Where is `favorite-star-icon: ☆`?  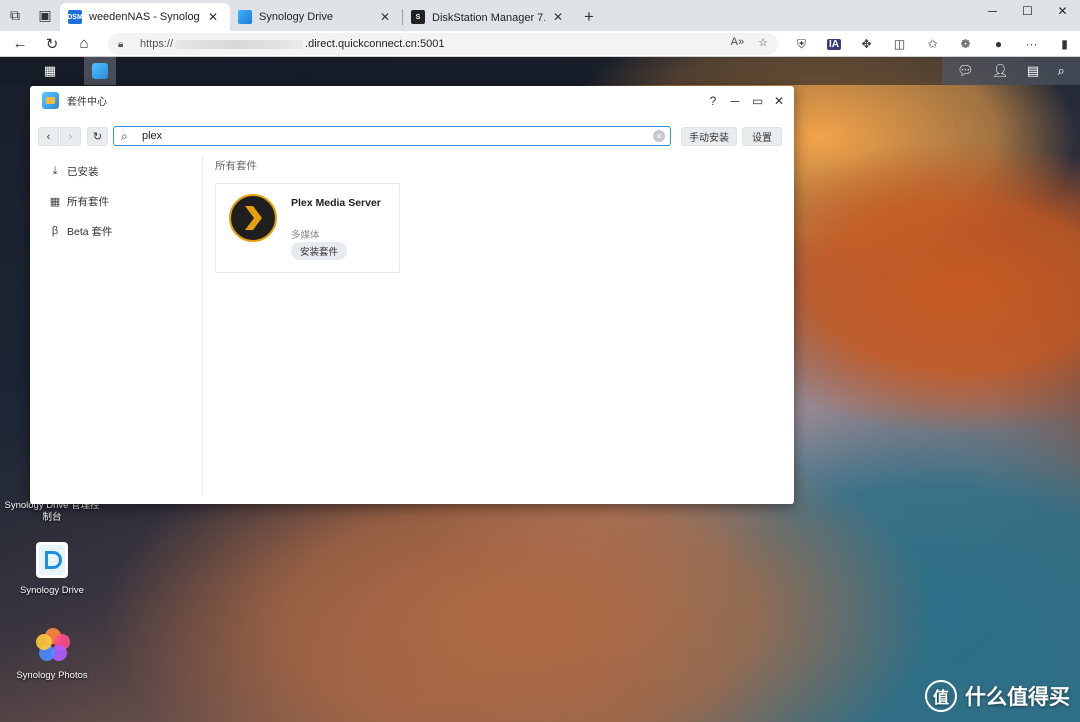 favorite-star-icon: ☆ is located at coordinates (763, 42).